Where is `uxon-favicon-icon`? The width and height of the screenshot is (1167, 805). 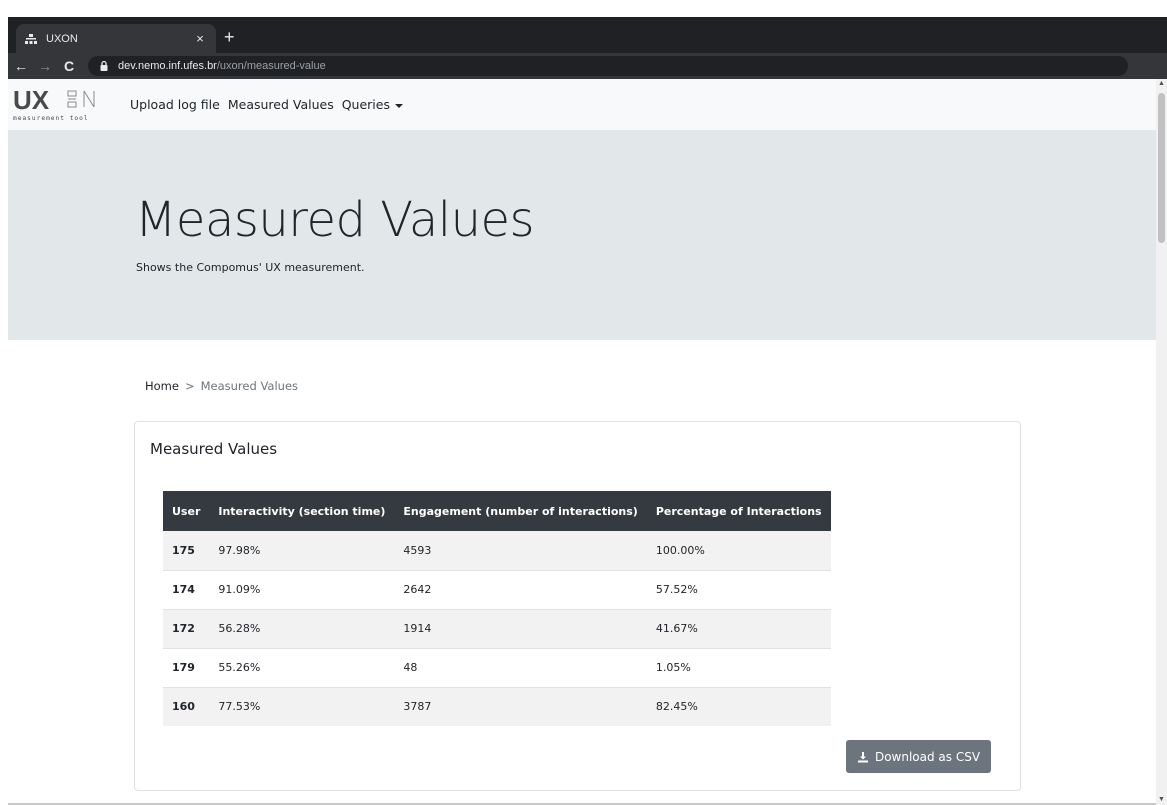
uxon-favicon-icon is located at coordinates (31, 39).